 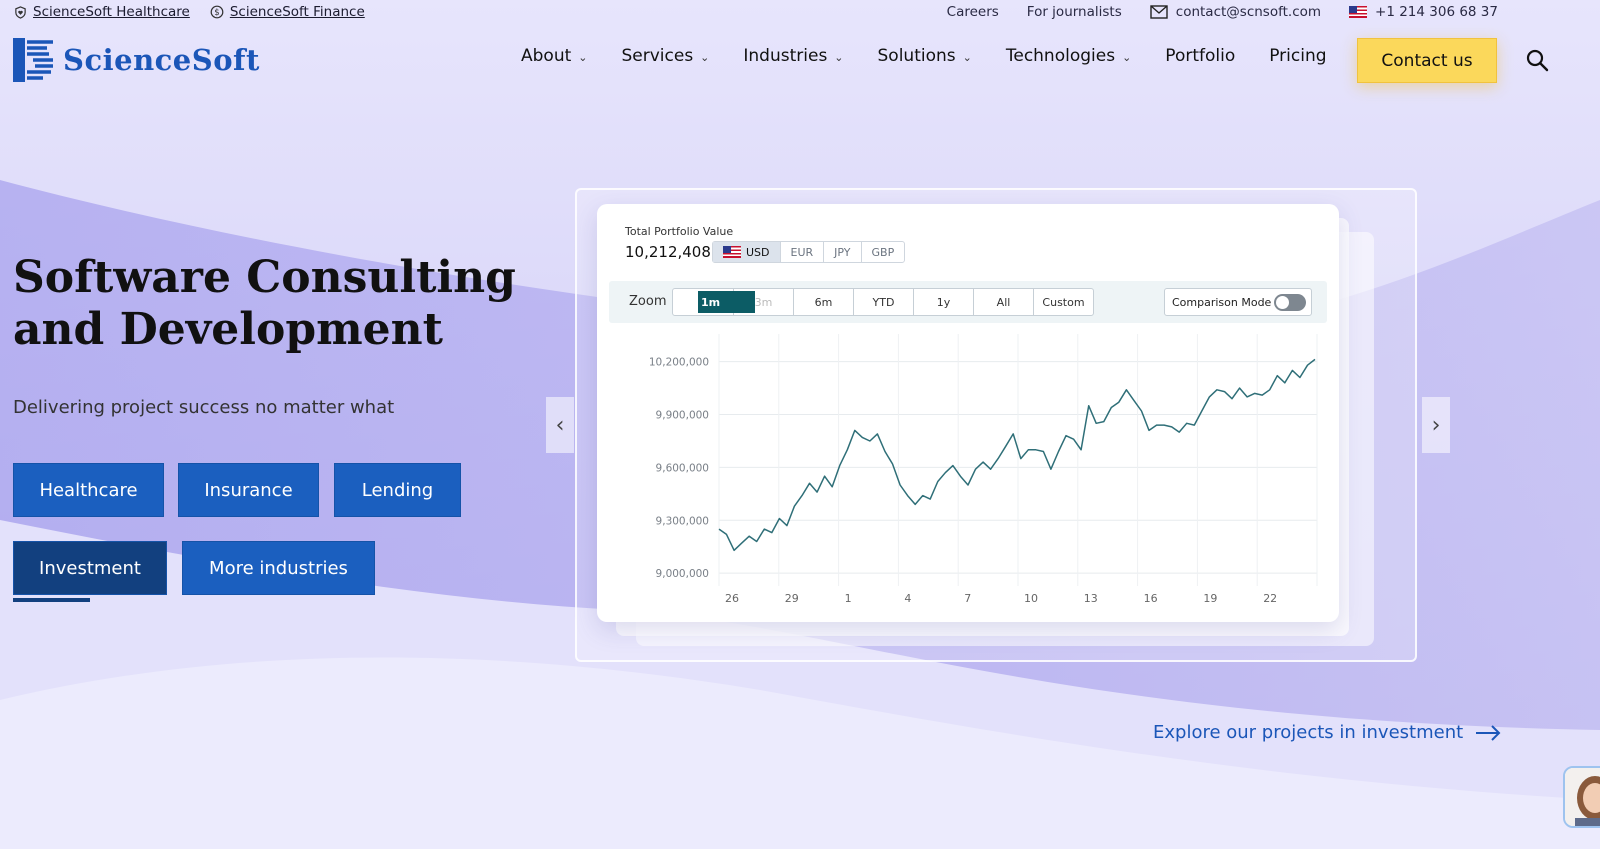 What do you see at coordinates (1031, 598) in the screenshot?
I see `x-tick-label: 10` at bounding box center [1031, 598].